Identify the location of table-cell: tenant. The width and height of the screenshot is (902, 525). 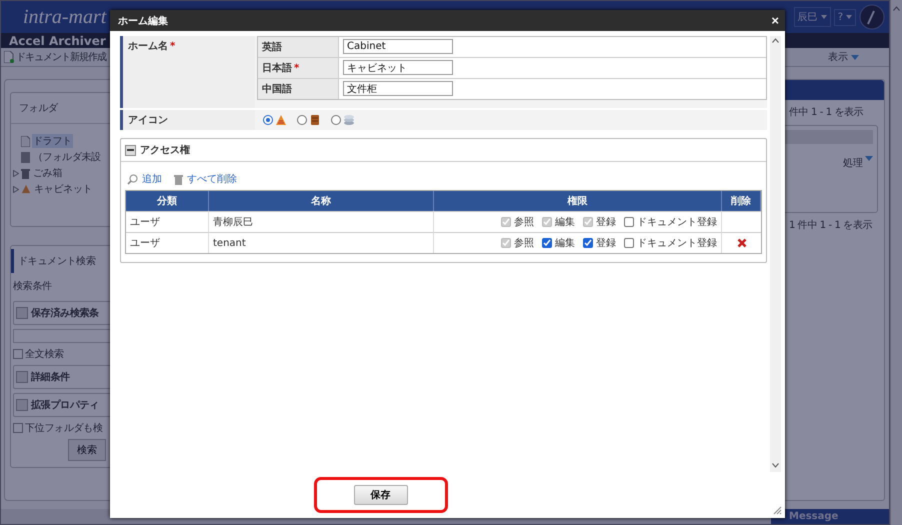
(321, 242).